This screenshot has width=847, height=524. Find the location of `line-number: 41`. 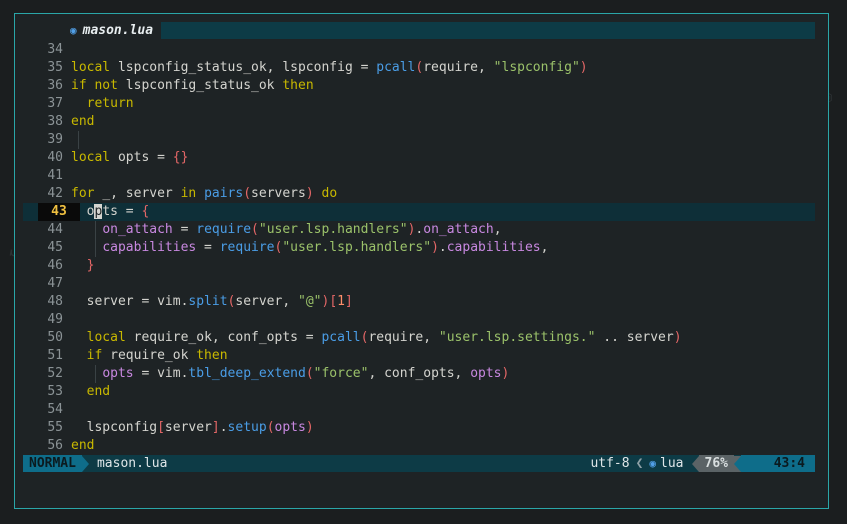

line-number: 41 is located at coordinates (55, 175).